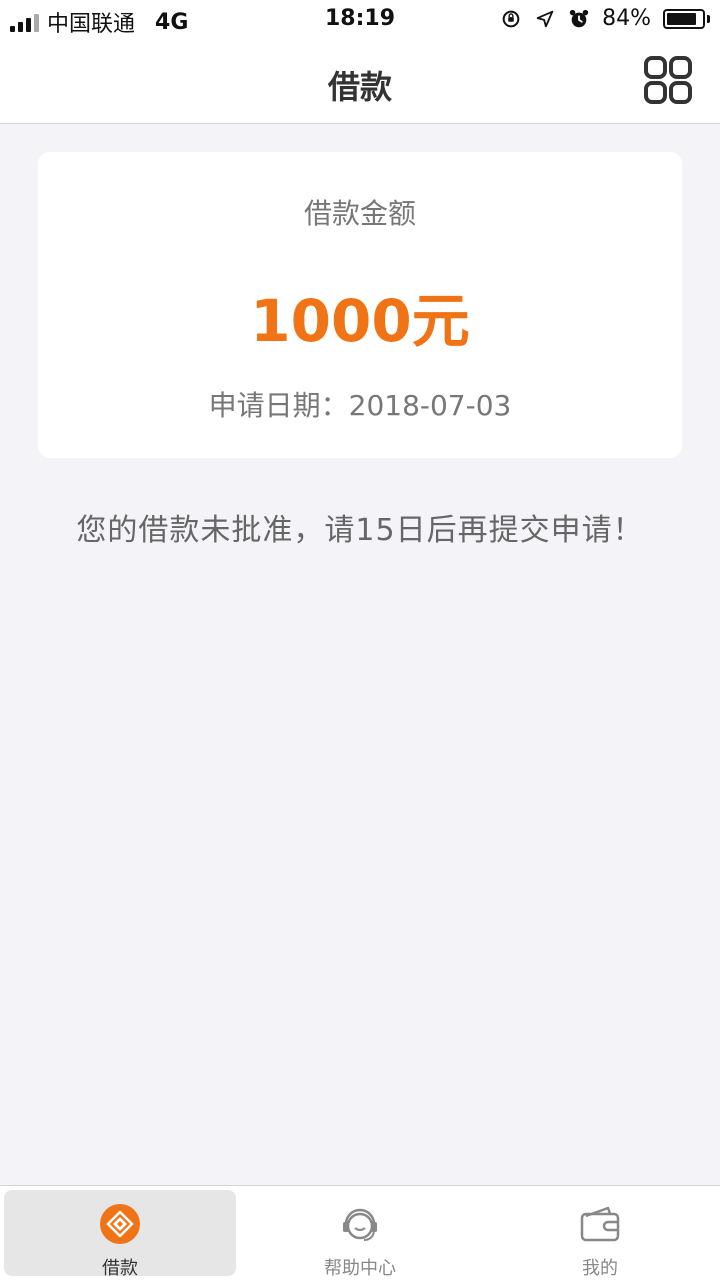  What do you see at coordinates (600, 1224) in the screenshot?
I see `wallet-icon` at bounding box center [600, 1224].